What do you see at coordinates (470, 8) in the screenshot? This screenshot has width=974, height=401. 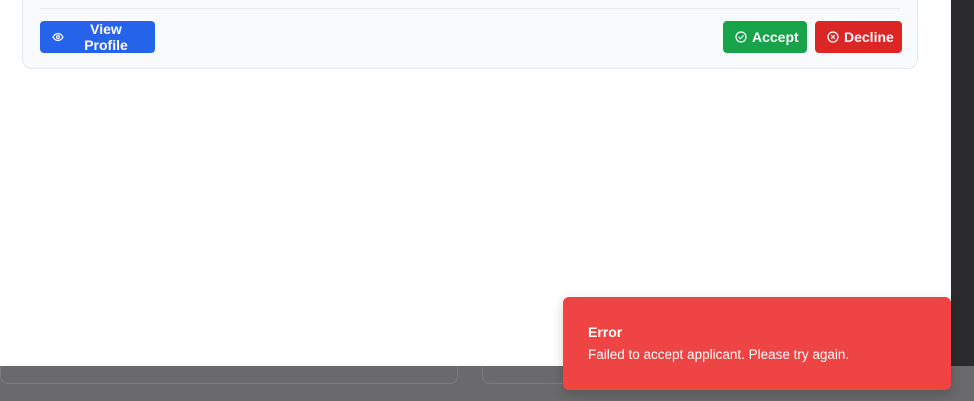 I see `card-divider` at bounding box center [470, 8].